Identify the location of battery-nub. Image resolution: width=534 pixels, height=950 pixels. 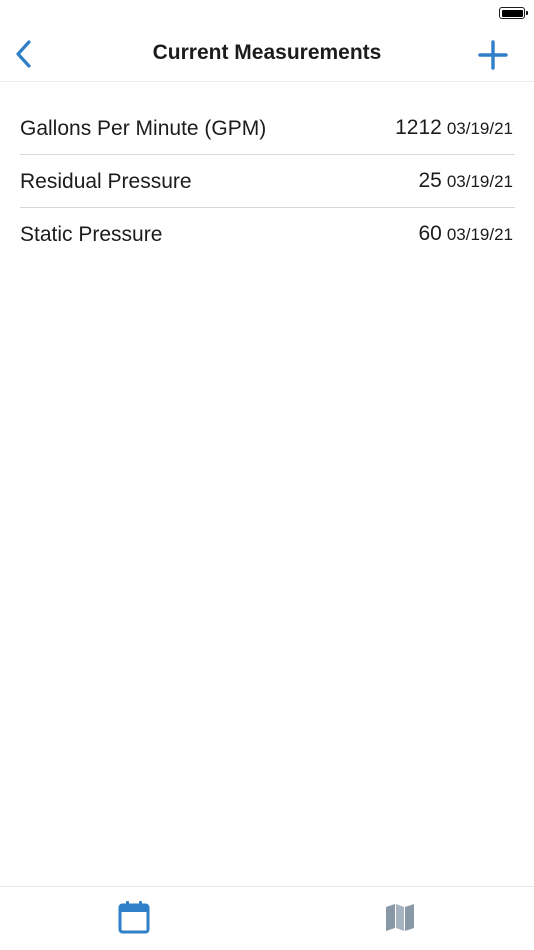
(527, 13).